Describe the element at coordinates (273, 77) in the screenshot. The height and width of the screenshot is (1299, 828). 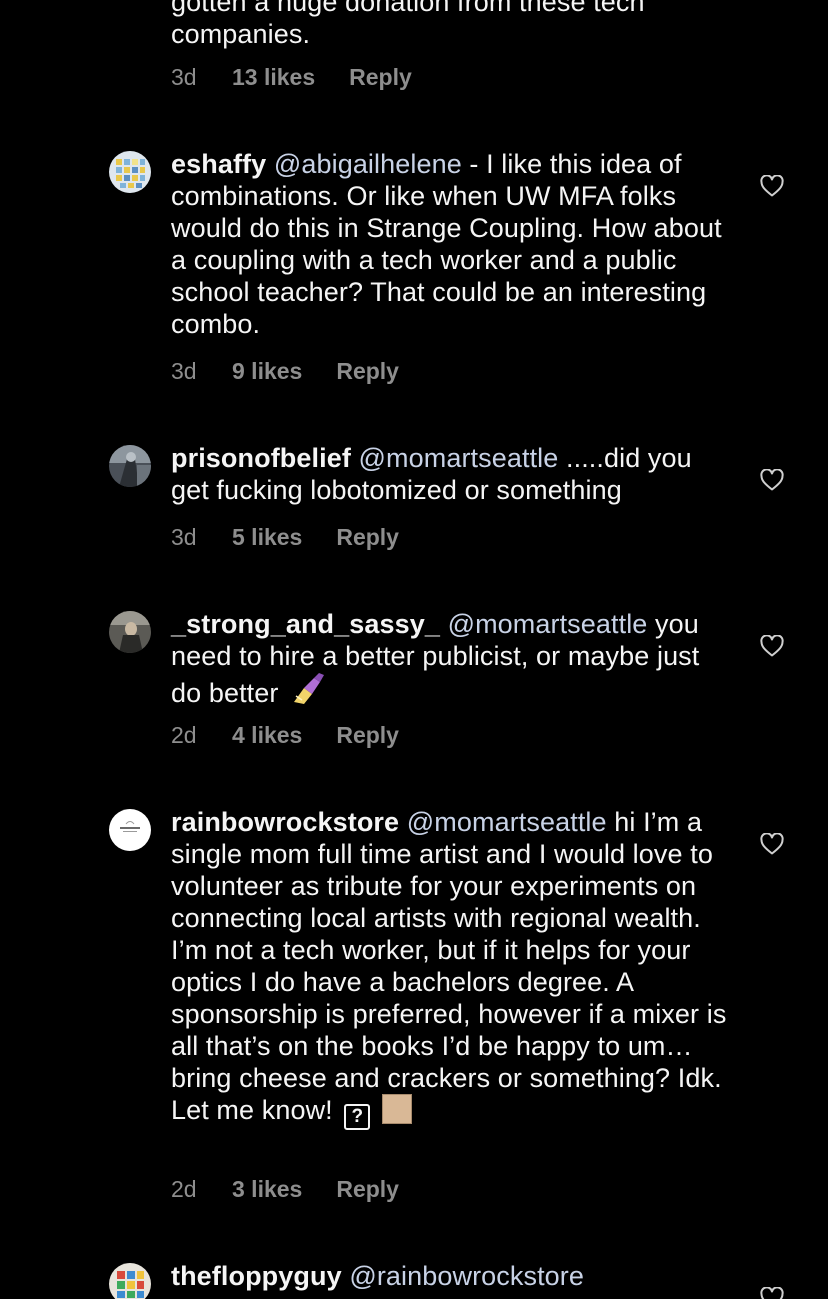
I see `likes-count-button: 13 likes` at that location.